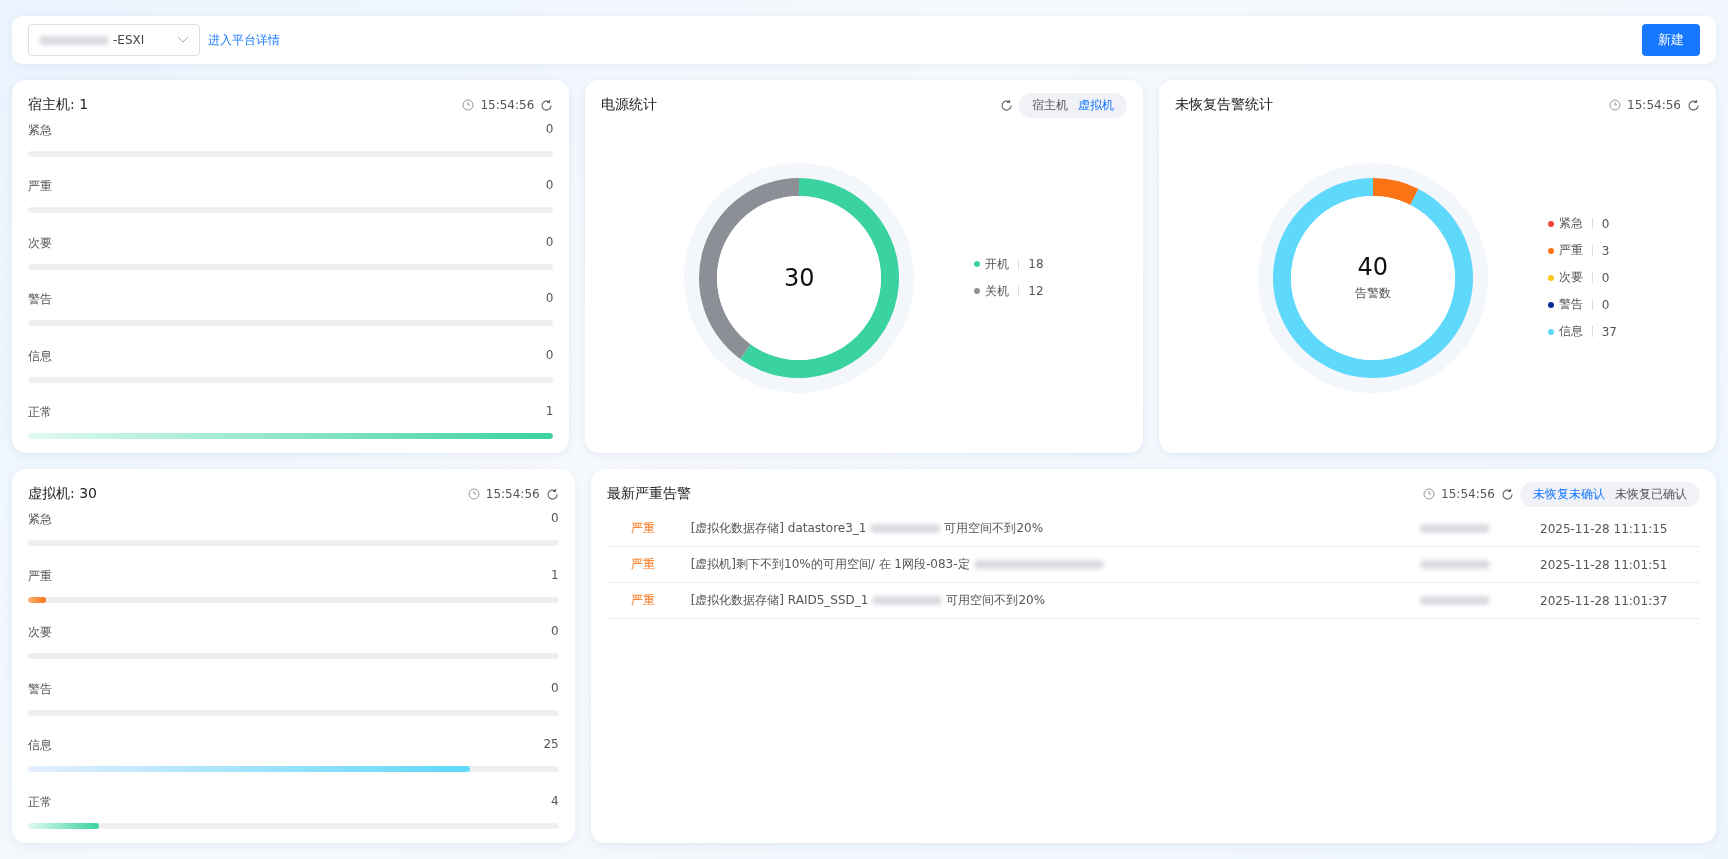 The width and height of the screenshot is (1728, 859). I want to click on platform-select: -ESXI, so click(114, 40).